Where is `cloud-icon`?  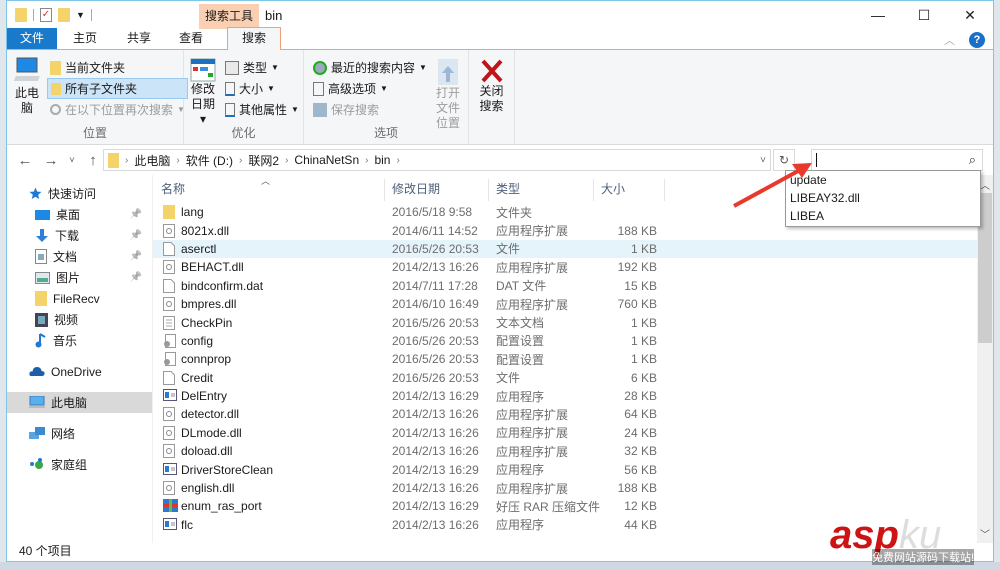
cloud-icon is located at coordinates (37, 371).